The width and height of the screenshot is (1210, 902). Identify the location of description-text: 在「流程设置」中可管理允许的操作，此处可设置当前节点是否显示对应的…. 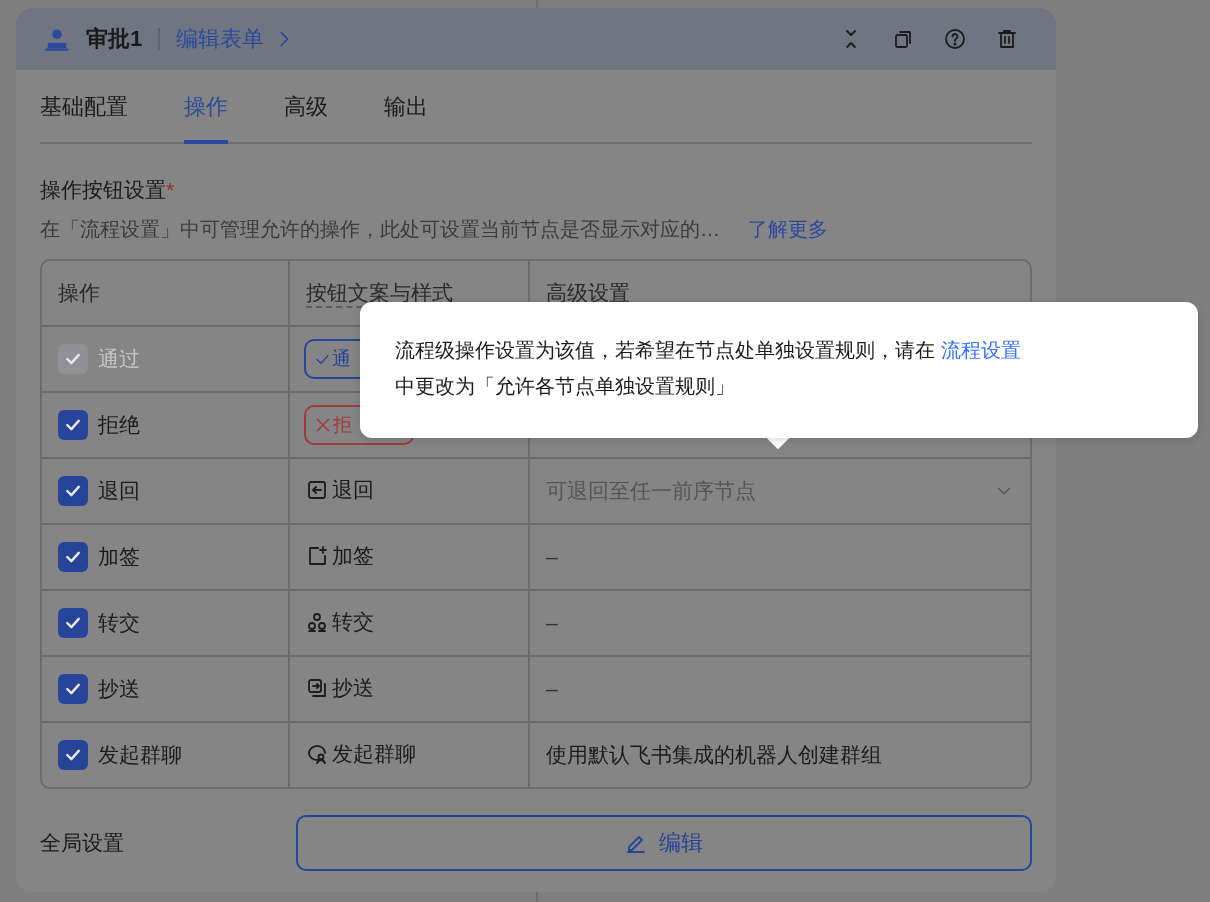
(380, 229).